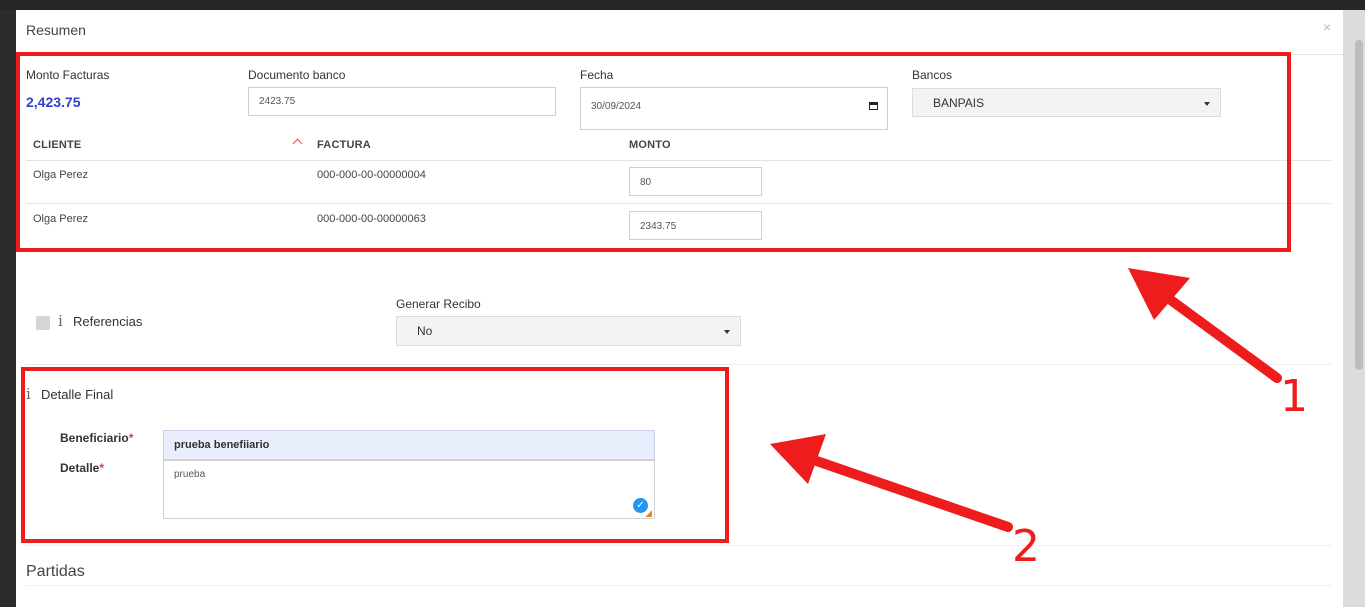 This screenshot has width=1365, height=607. I want to click on detalle-textarea: prueba, so click(409, 489).